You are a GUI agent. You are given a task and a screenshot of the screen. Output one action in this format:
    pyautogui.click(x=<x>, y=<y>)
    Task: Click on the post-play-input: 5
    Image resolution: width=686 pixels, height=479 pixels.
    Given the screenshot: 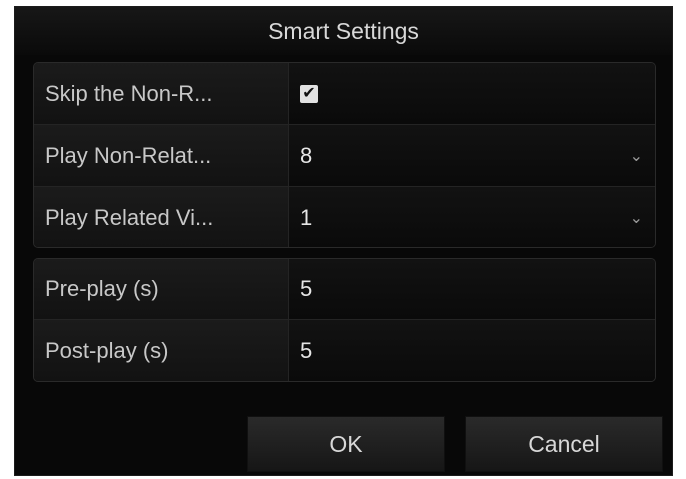 What is the action you would take?
    pyautogui.click(x=472, y=350)
    